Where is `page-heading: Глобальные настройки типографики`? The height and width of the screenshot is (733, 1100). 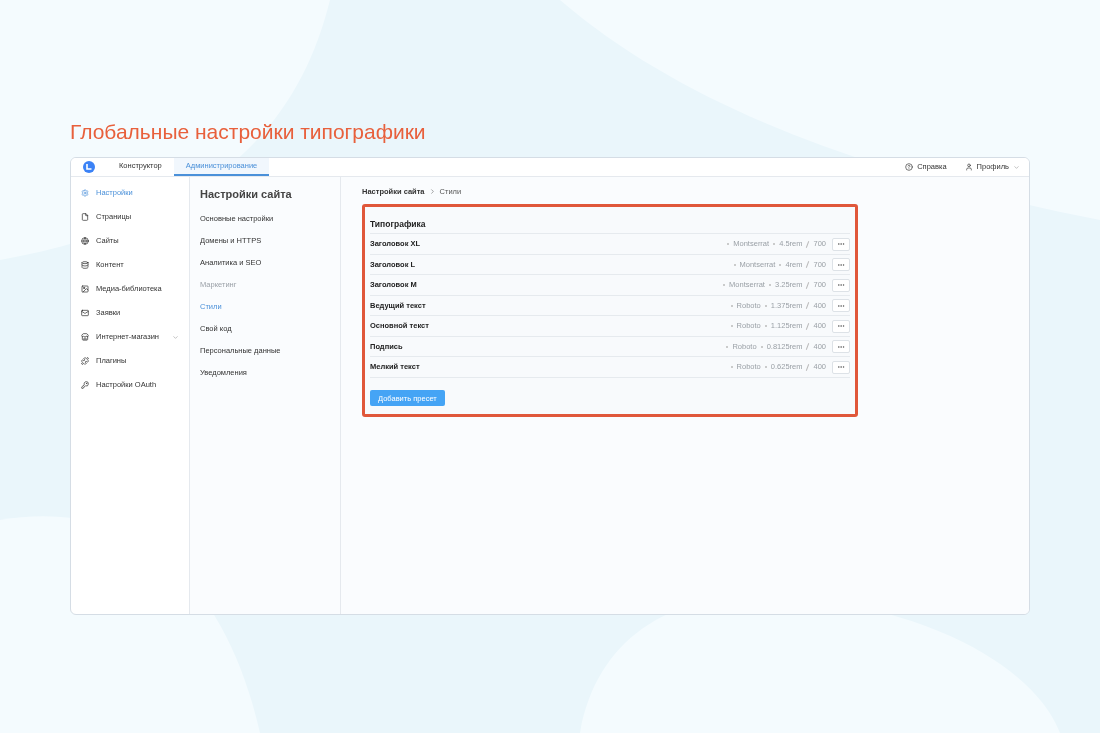 page-heading: Глобальные настройки типографики is located at coordinates (248, 132).